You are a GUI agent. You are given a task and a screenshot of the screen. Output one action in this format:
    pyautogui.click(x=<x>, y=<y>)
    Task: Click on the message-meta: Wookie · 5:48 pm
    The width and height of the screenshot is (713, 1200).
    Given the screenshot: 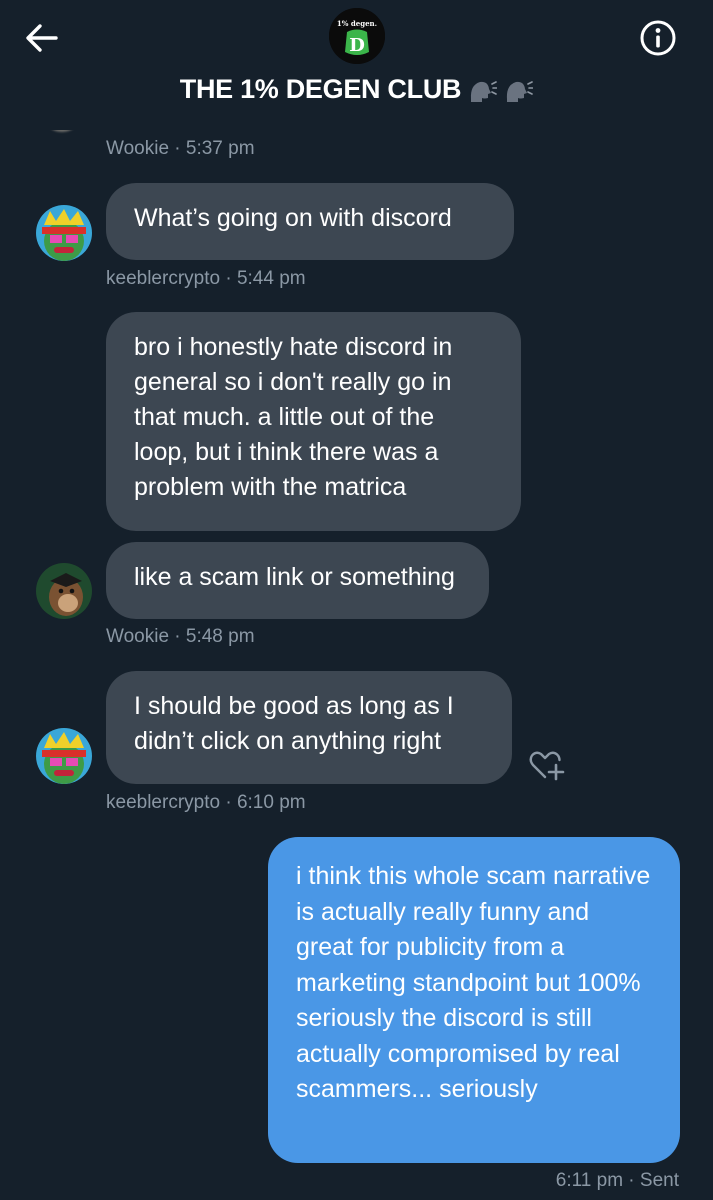 What is the action you would take?
    pyautogui.click(x=180, y=636)
    